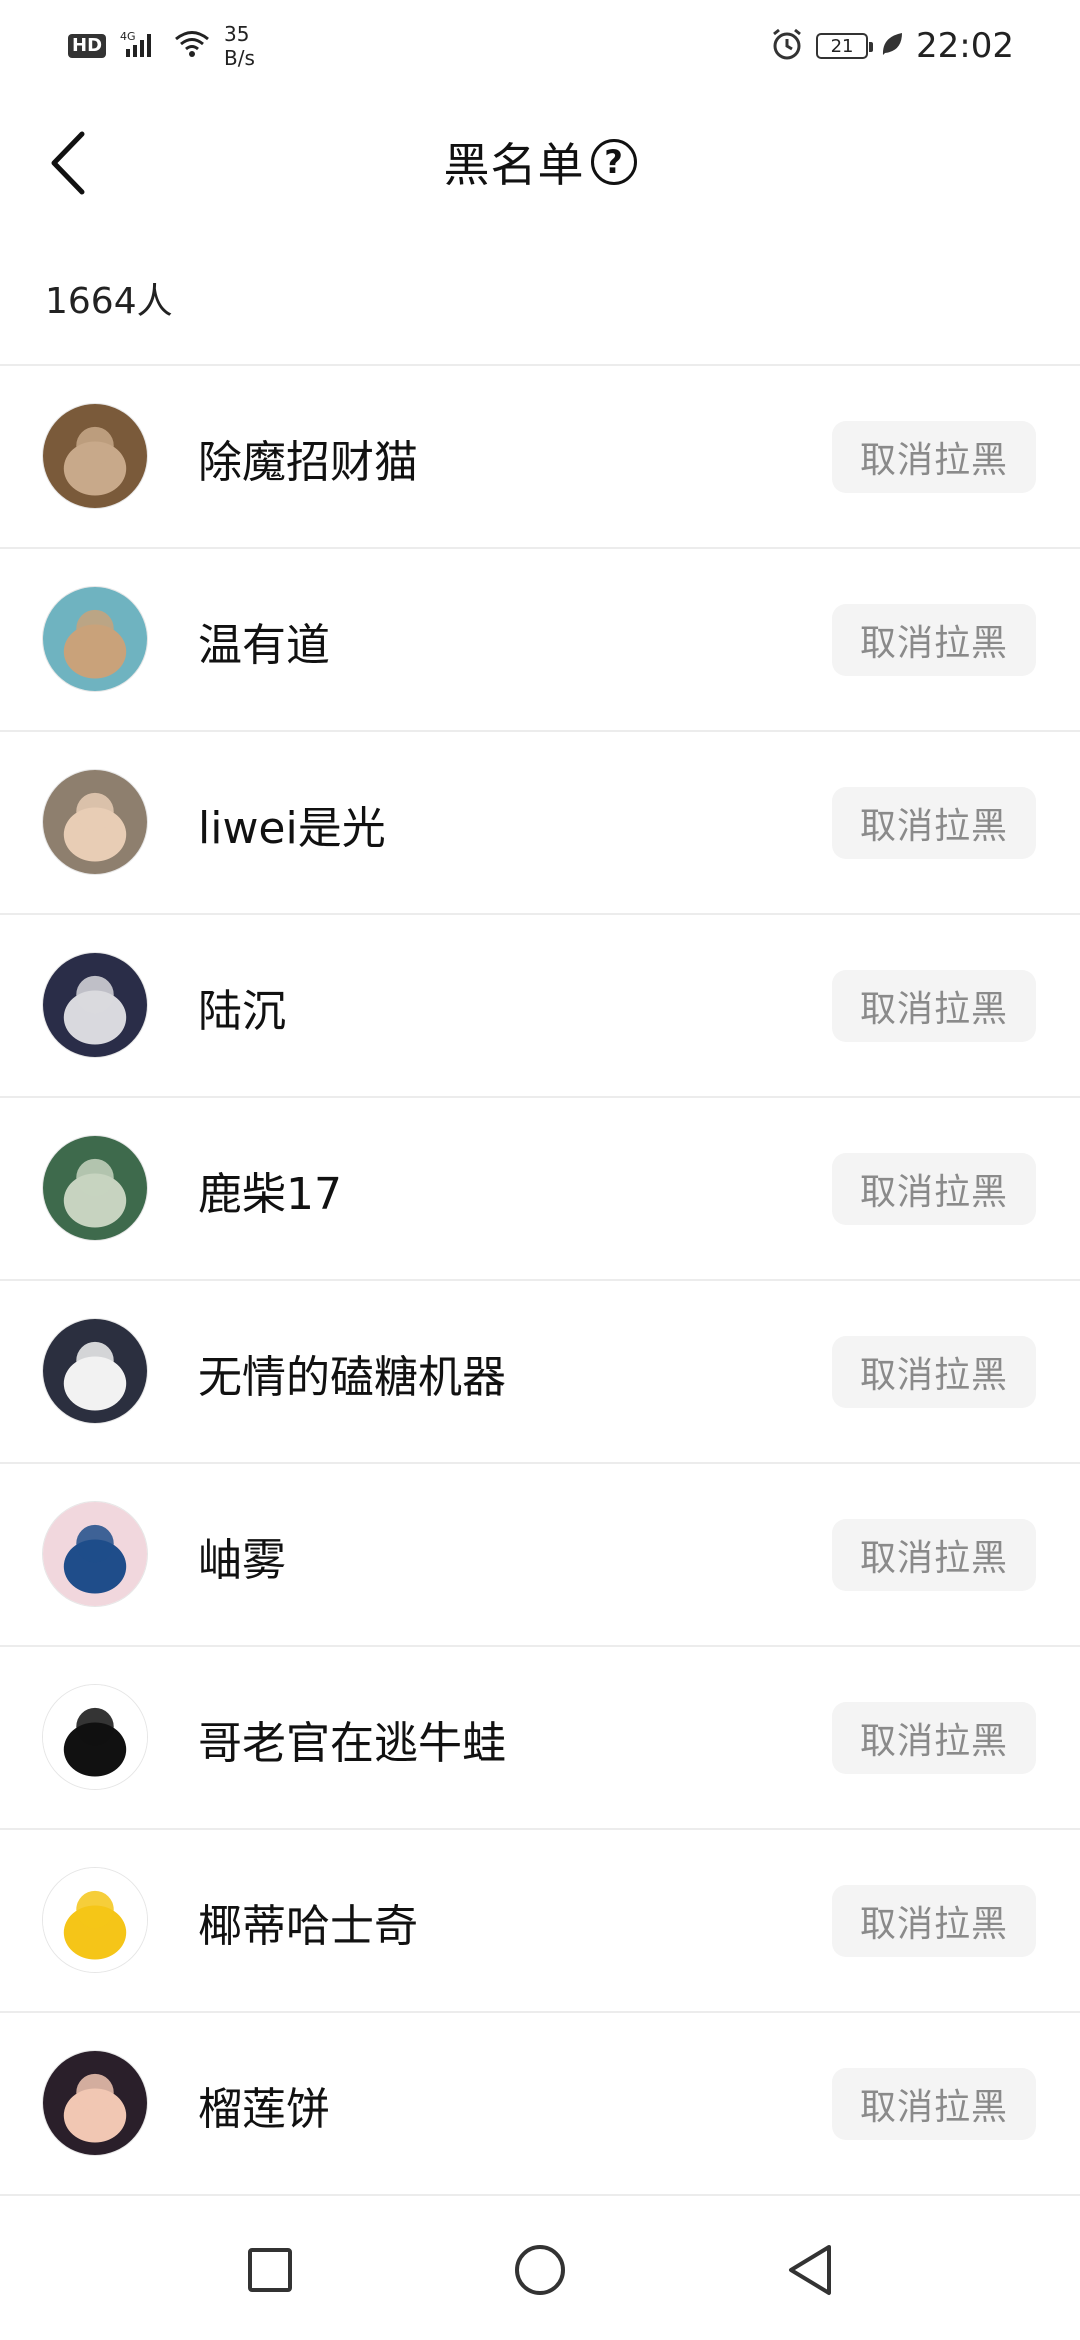 This screenshot has width=1080, height=2340. Describe the element at coordinates (239, 58) in the screenshot. I see `speed-unit: B/s` at that location.